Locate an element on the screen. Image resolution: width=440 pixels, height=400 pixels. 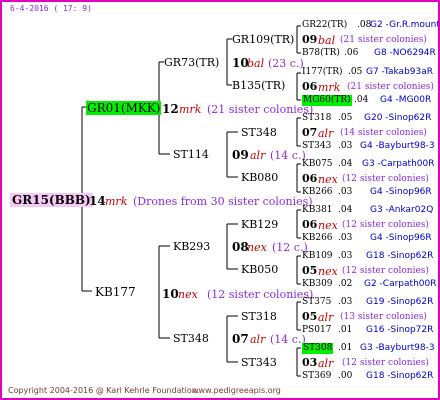
queen-st308: ST308 is located at coordinates (318, 348).